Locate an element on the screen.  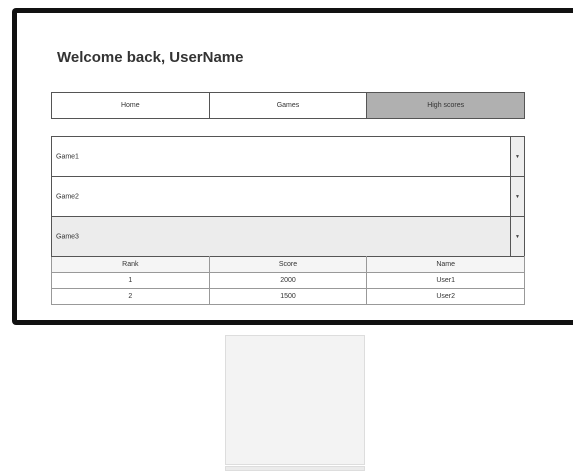
game-row-game2: Game2 ▼ is located at coordinates (288, 196).